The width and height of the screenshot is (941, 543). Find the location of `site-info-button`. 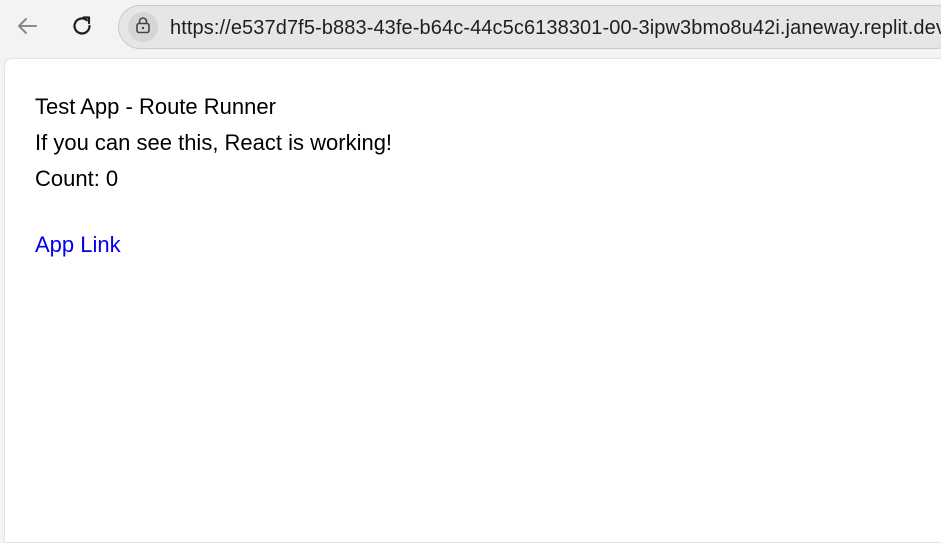

site-info-button is located at coordinates (143, 27).